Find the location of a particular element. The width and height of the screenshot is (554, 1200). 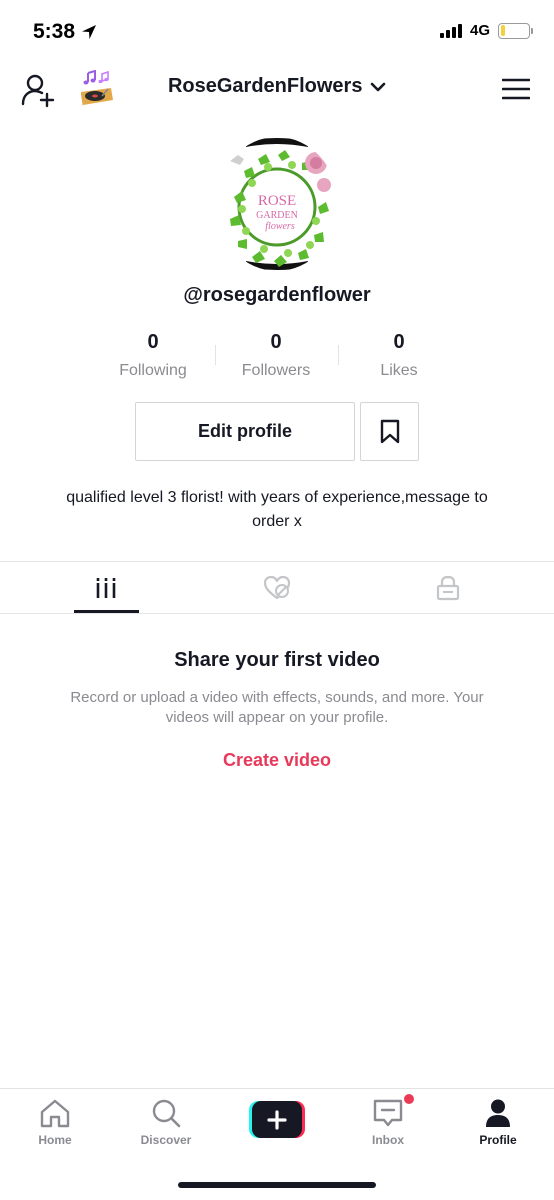

menu-button is located at coordinates (516, 89).